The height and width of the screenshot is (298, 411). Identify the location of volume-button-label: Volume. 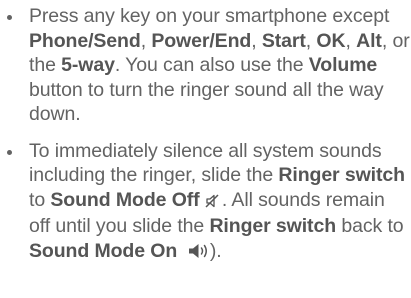
(343, 65).